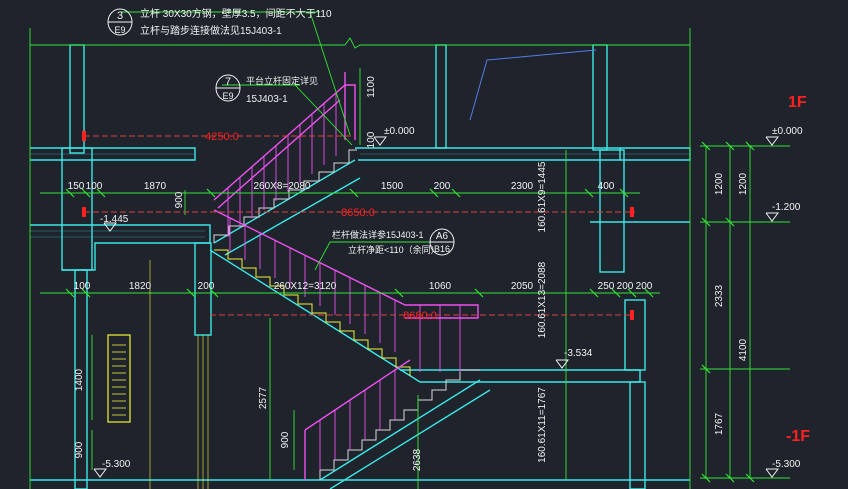  What do you see at coordinates (82, 286) in the screenshot?
I see `dim2-100: 100` at bounding box center [82, 286].